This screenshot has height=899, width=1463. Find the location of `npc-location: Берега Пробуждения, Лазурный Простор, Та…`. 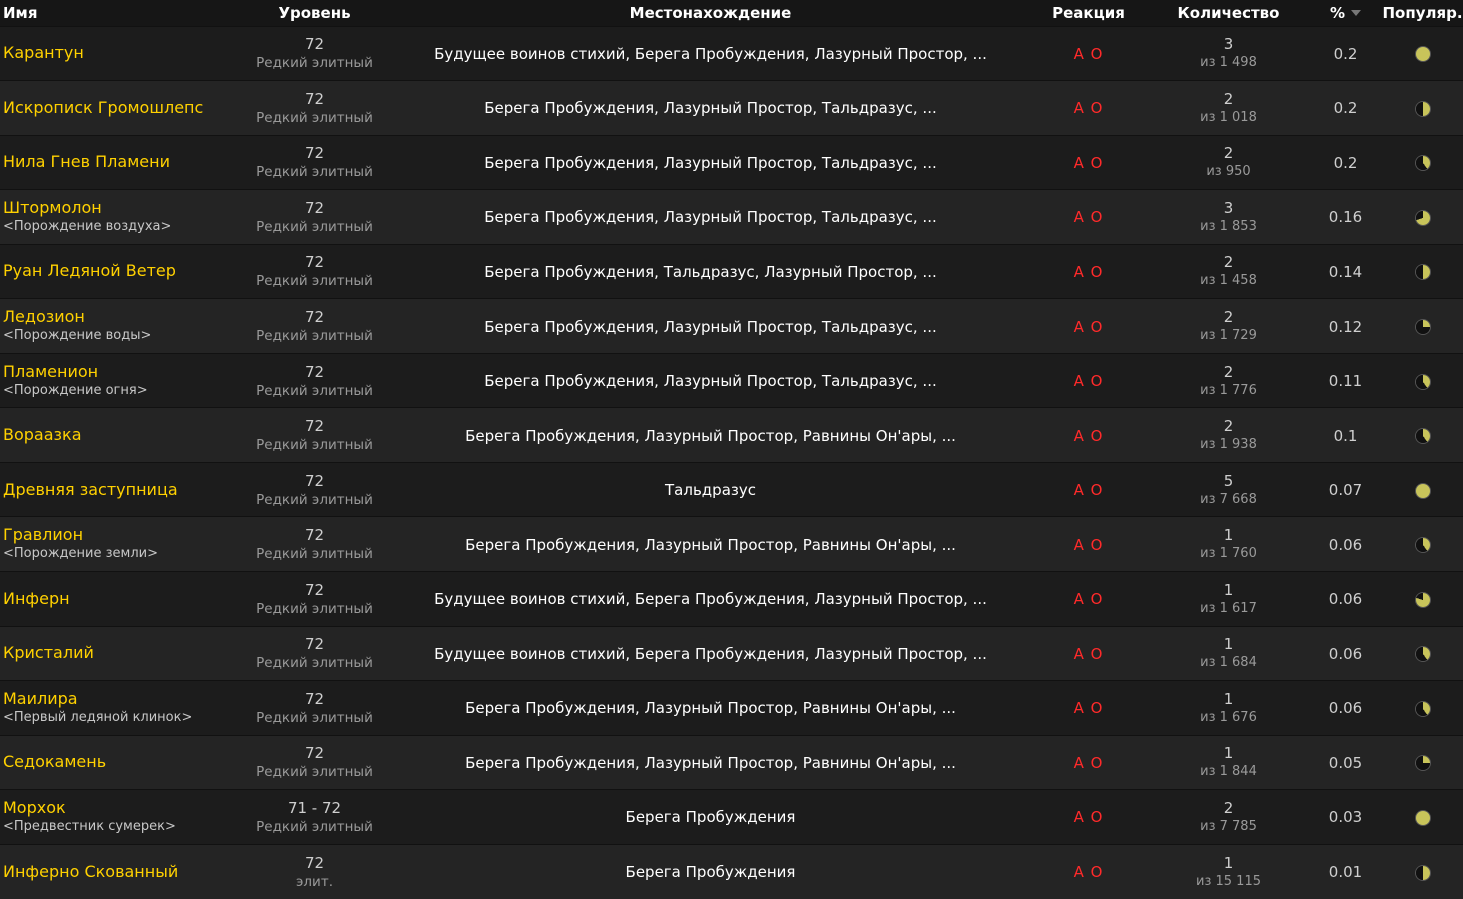

npc-location: Берега Пробуждения, Лазурный Простор, Та… is located at coordinates (710, 108).